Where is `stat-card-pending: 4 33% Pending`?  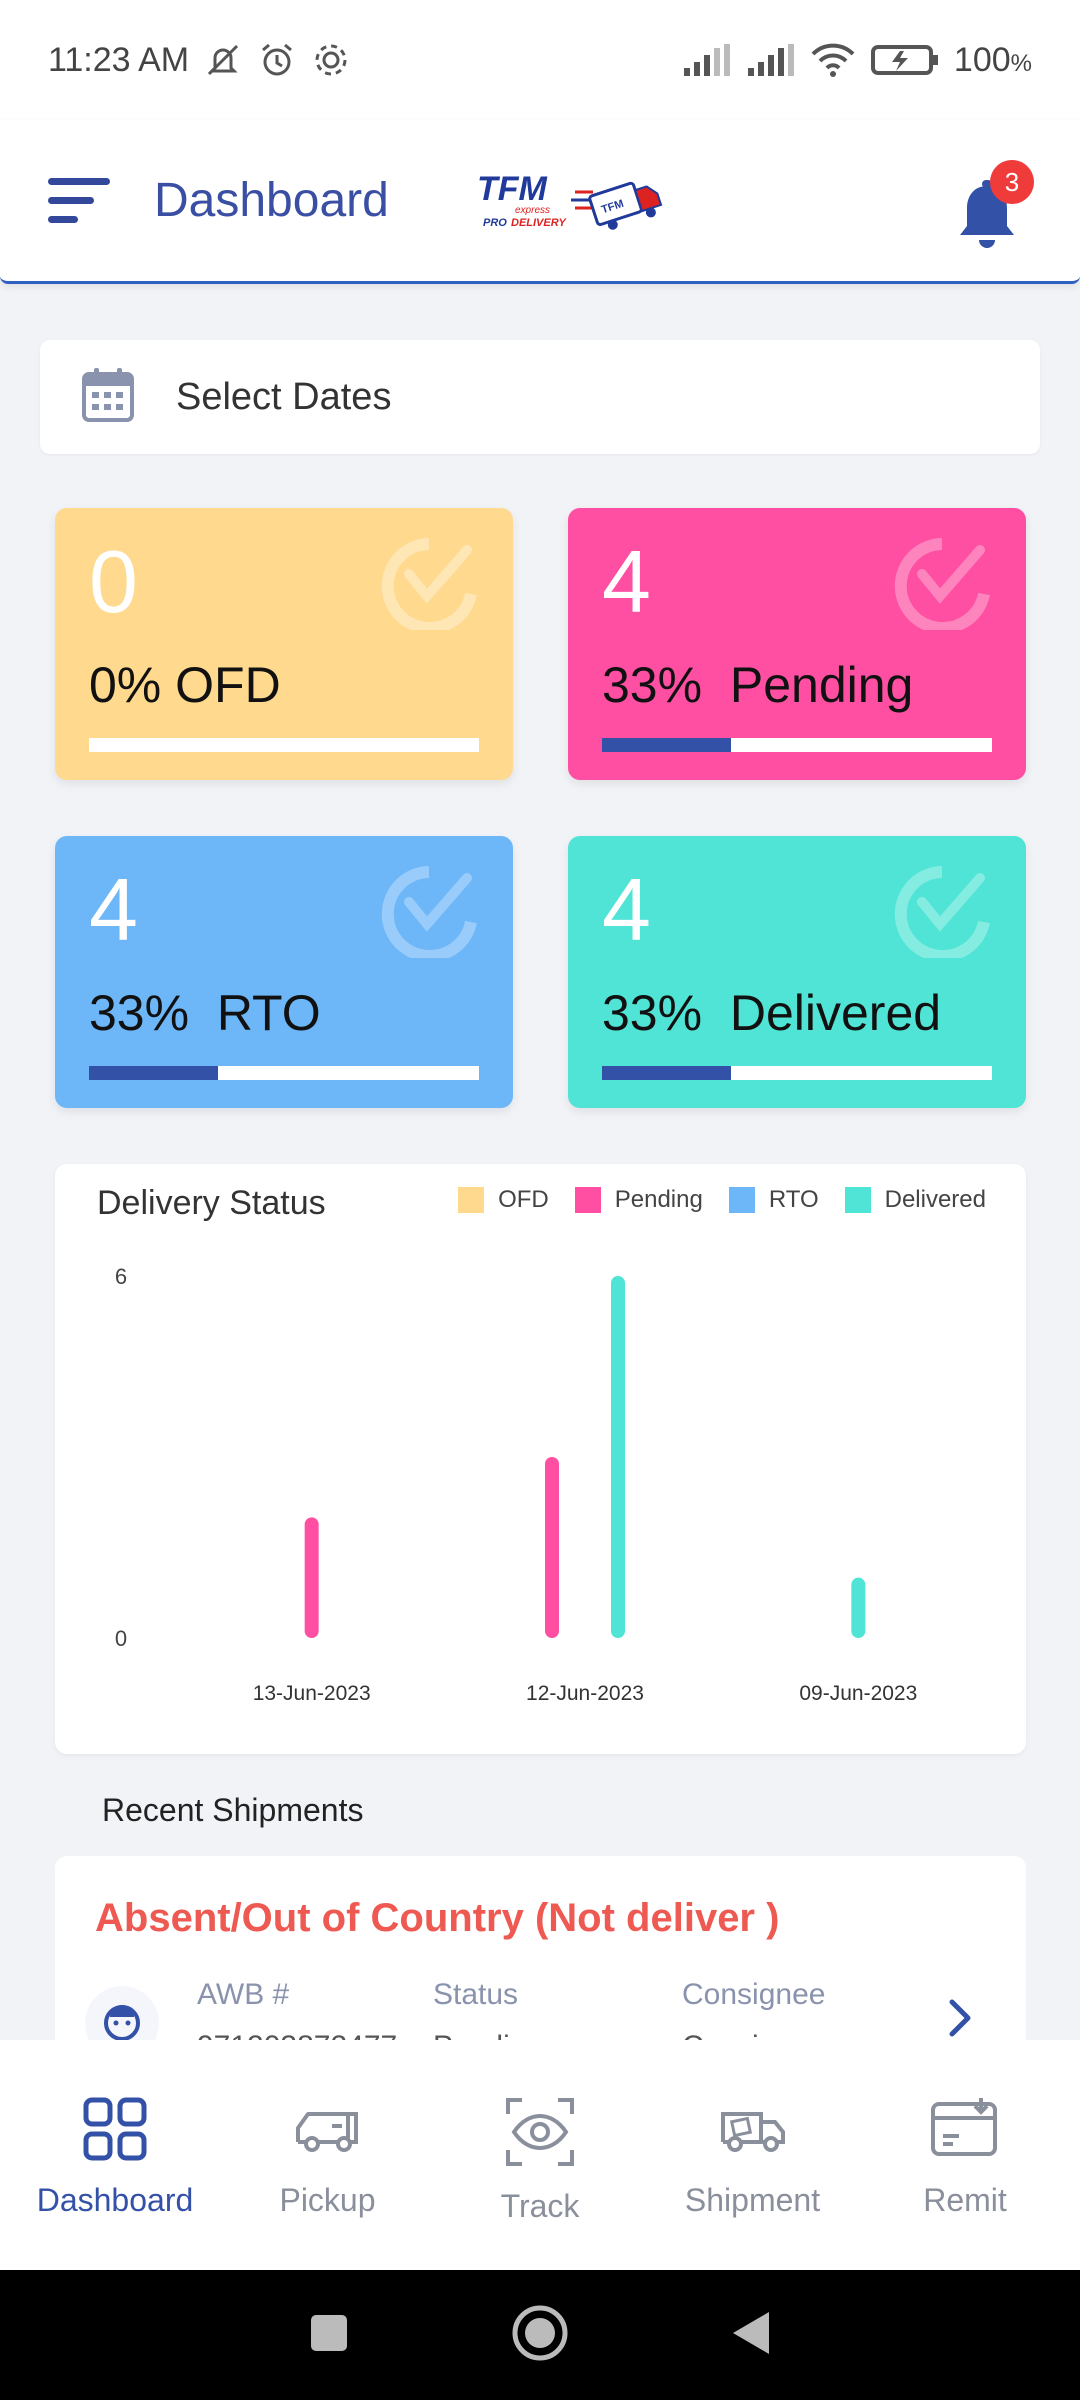 stat-card-pending: 4 33% Pending is located at coordinates (797, 644).